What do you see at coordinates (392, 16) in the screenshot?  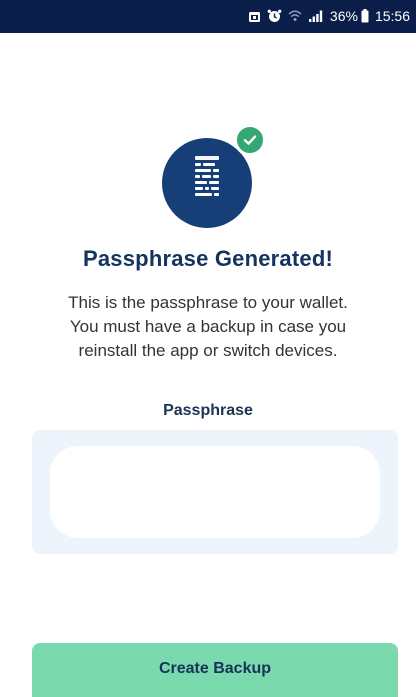 I see `status-time: 15:56` at bounding box center [392, 16].